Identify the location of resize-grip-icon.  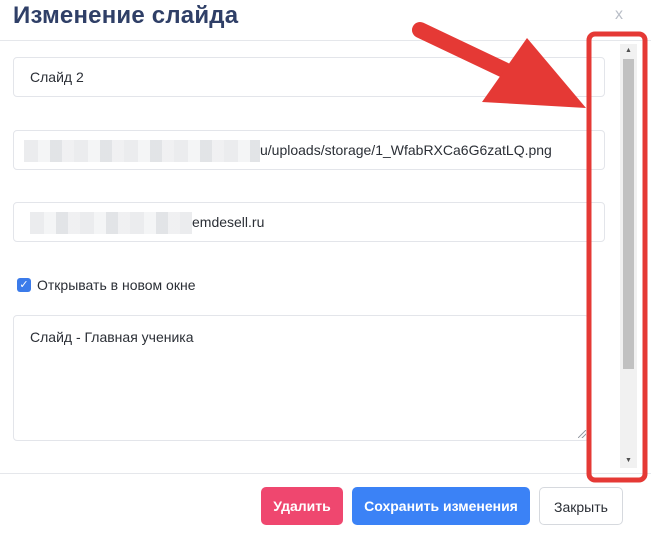
(582, 434).